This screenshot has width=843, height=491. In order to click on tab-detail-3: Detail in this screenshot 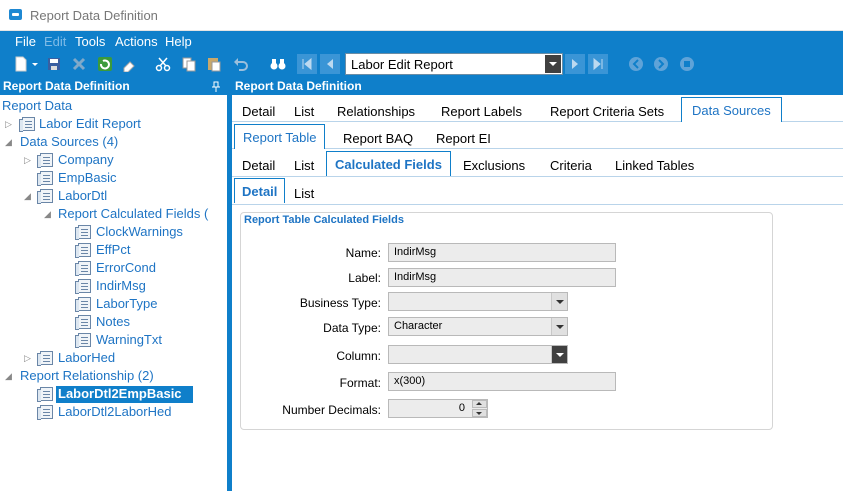, I will do `click(258, 165)`.